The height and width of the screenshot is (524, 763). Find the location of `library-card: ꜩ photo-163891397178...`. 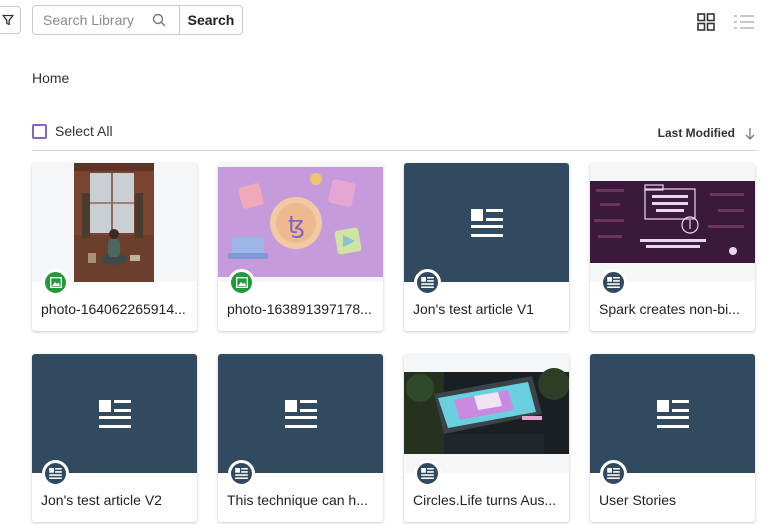

library-card: ꜩ photo-163891397178... is located at coordinates (300, 247).